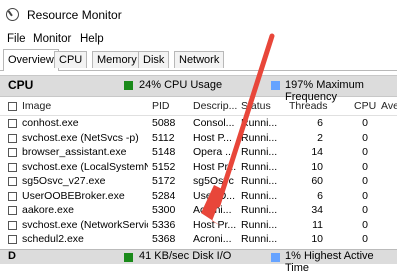 This screenshot has height=274, width=397. Describe the element at coordinates (181, 85) in the screenshot. I see `cpu-usage-text: 24% CPU Usage` at that location.